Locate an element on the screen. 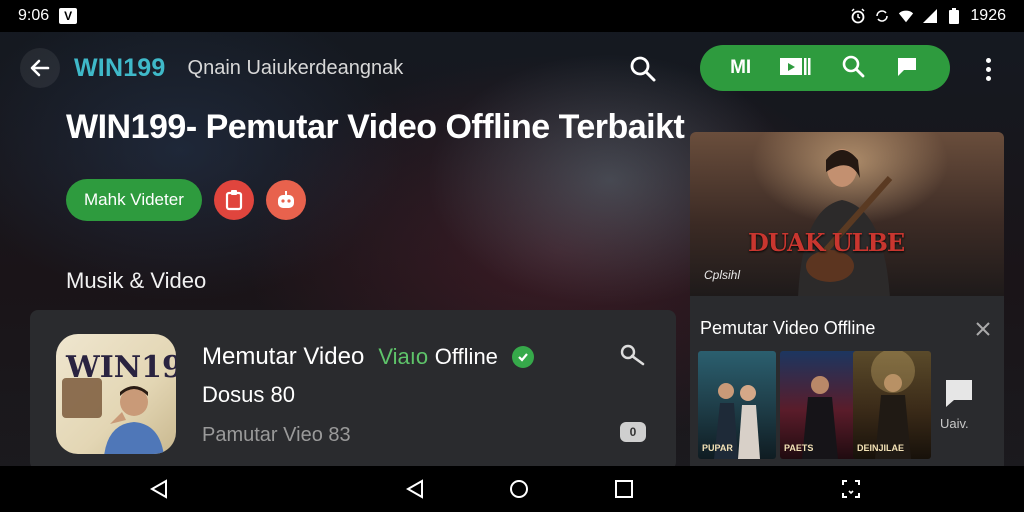 The width and height of the screenshot is (1024, 512). primary-button: Mahk Videter is located at coordinates (134, 200).